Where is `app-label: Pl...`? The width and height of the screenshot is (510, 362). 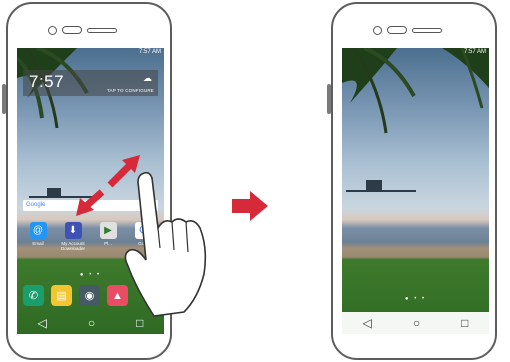
app-label: Pl... is located at coordinates (108, 243).